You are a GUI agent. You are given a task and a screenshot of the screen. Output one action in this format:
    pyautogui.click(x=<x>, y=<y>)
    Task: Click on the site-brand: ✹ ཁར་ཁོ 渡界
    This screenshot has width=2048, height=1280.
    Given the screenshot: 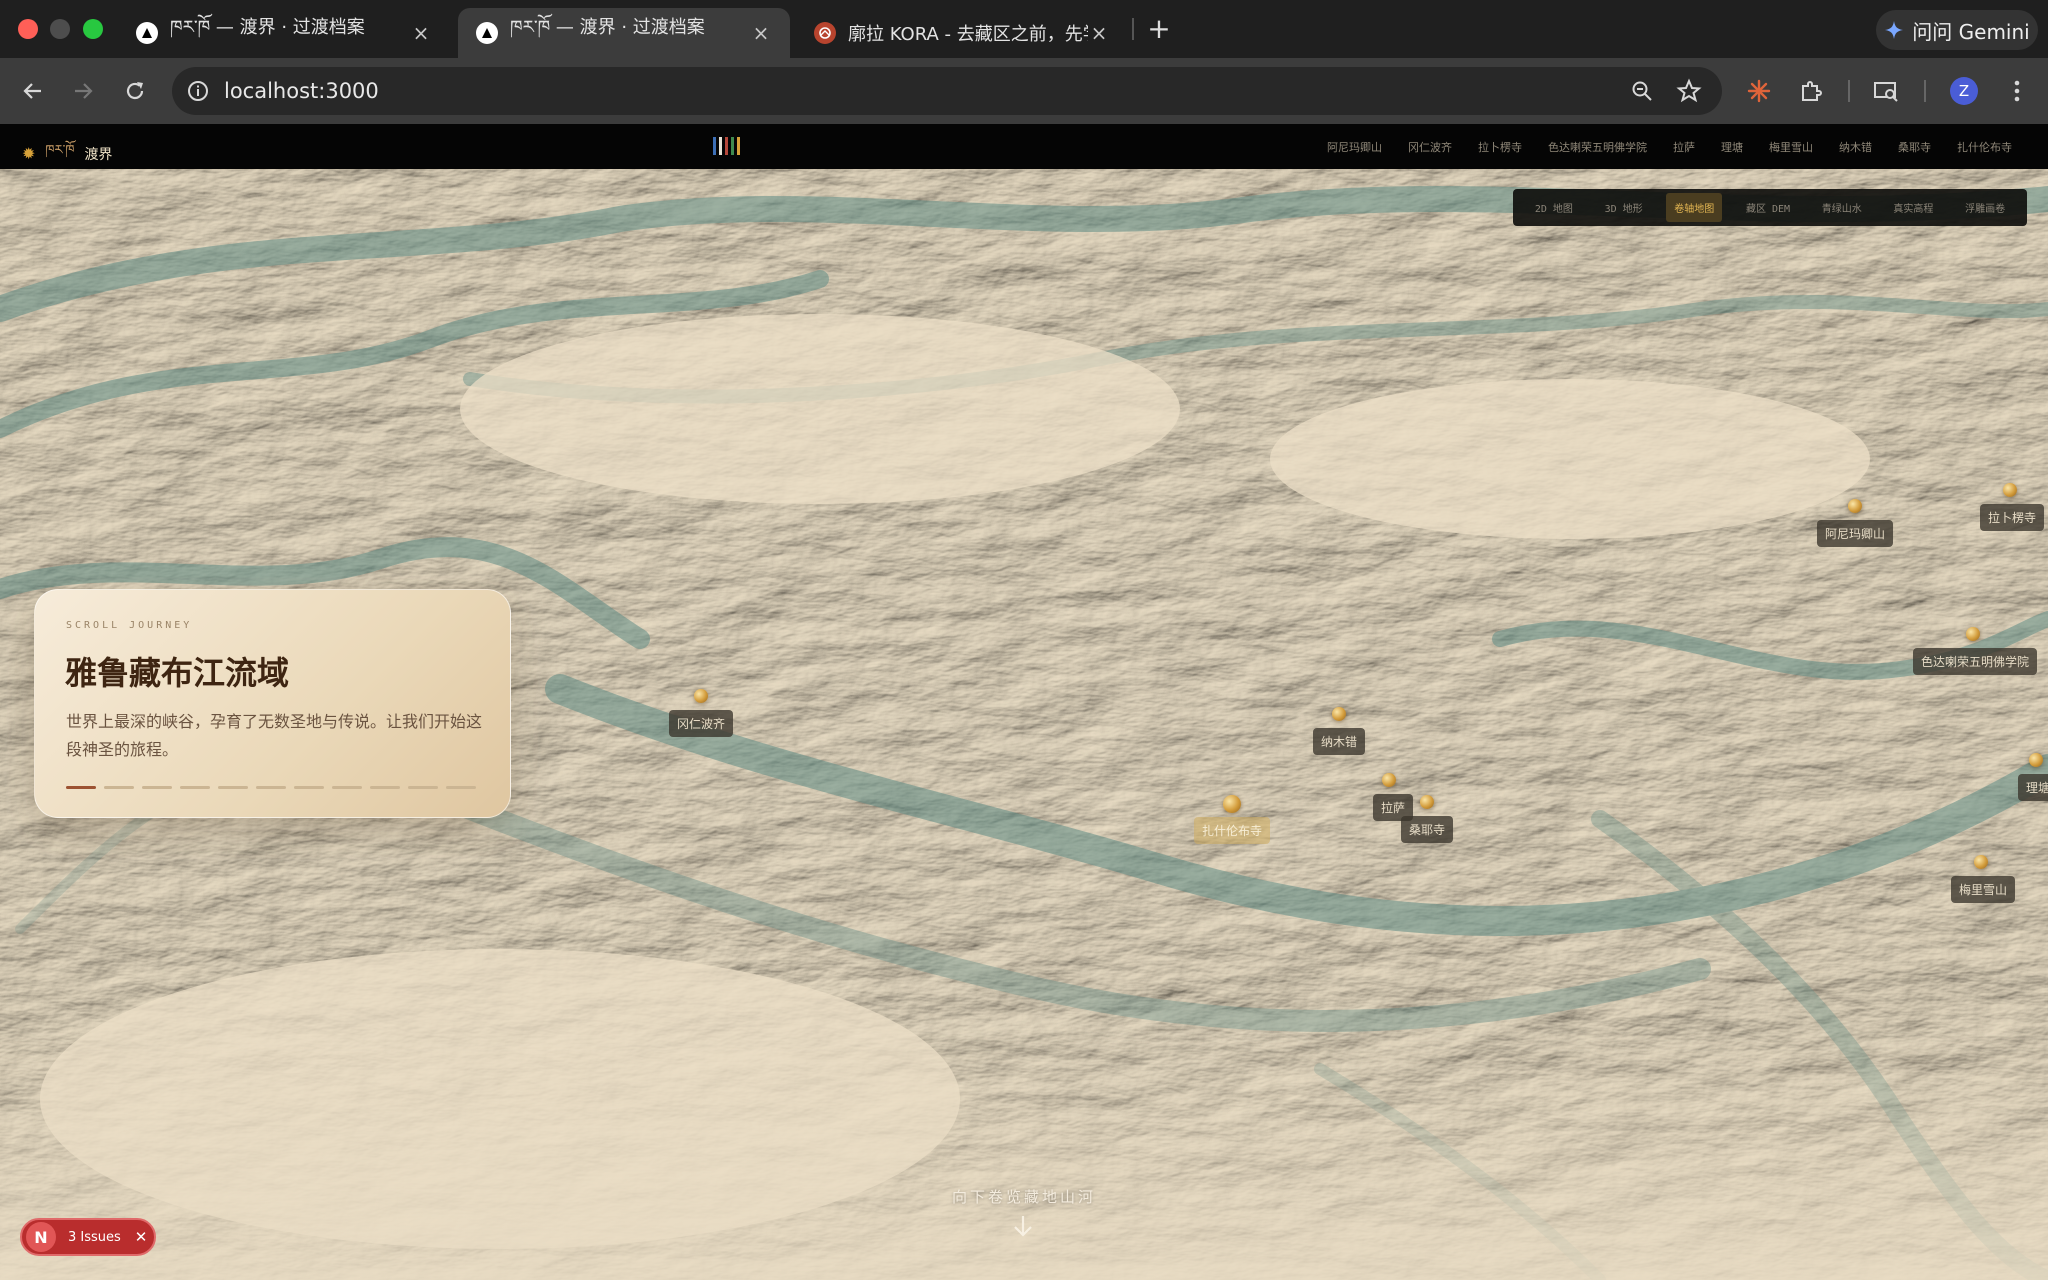 What is the action you would take?
    pyautogui.click(x=67, y=153)
    